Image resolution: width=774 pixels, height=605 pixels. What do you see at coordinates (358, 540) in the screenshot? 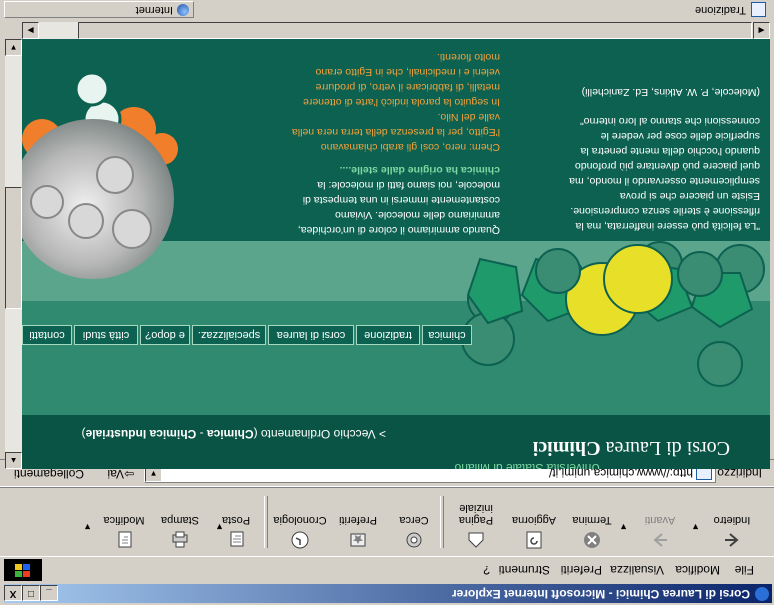
I see `favorites-icon` at bounding box center [358, 540].